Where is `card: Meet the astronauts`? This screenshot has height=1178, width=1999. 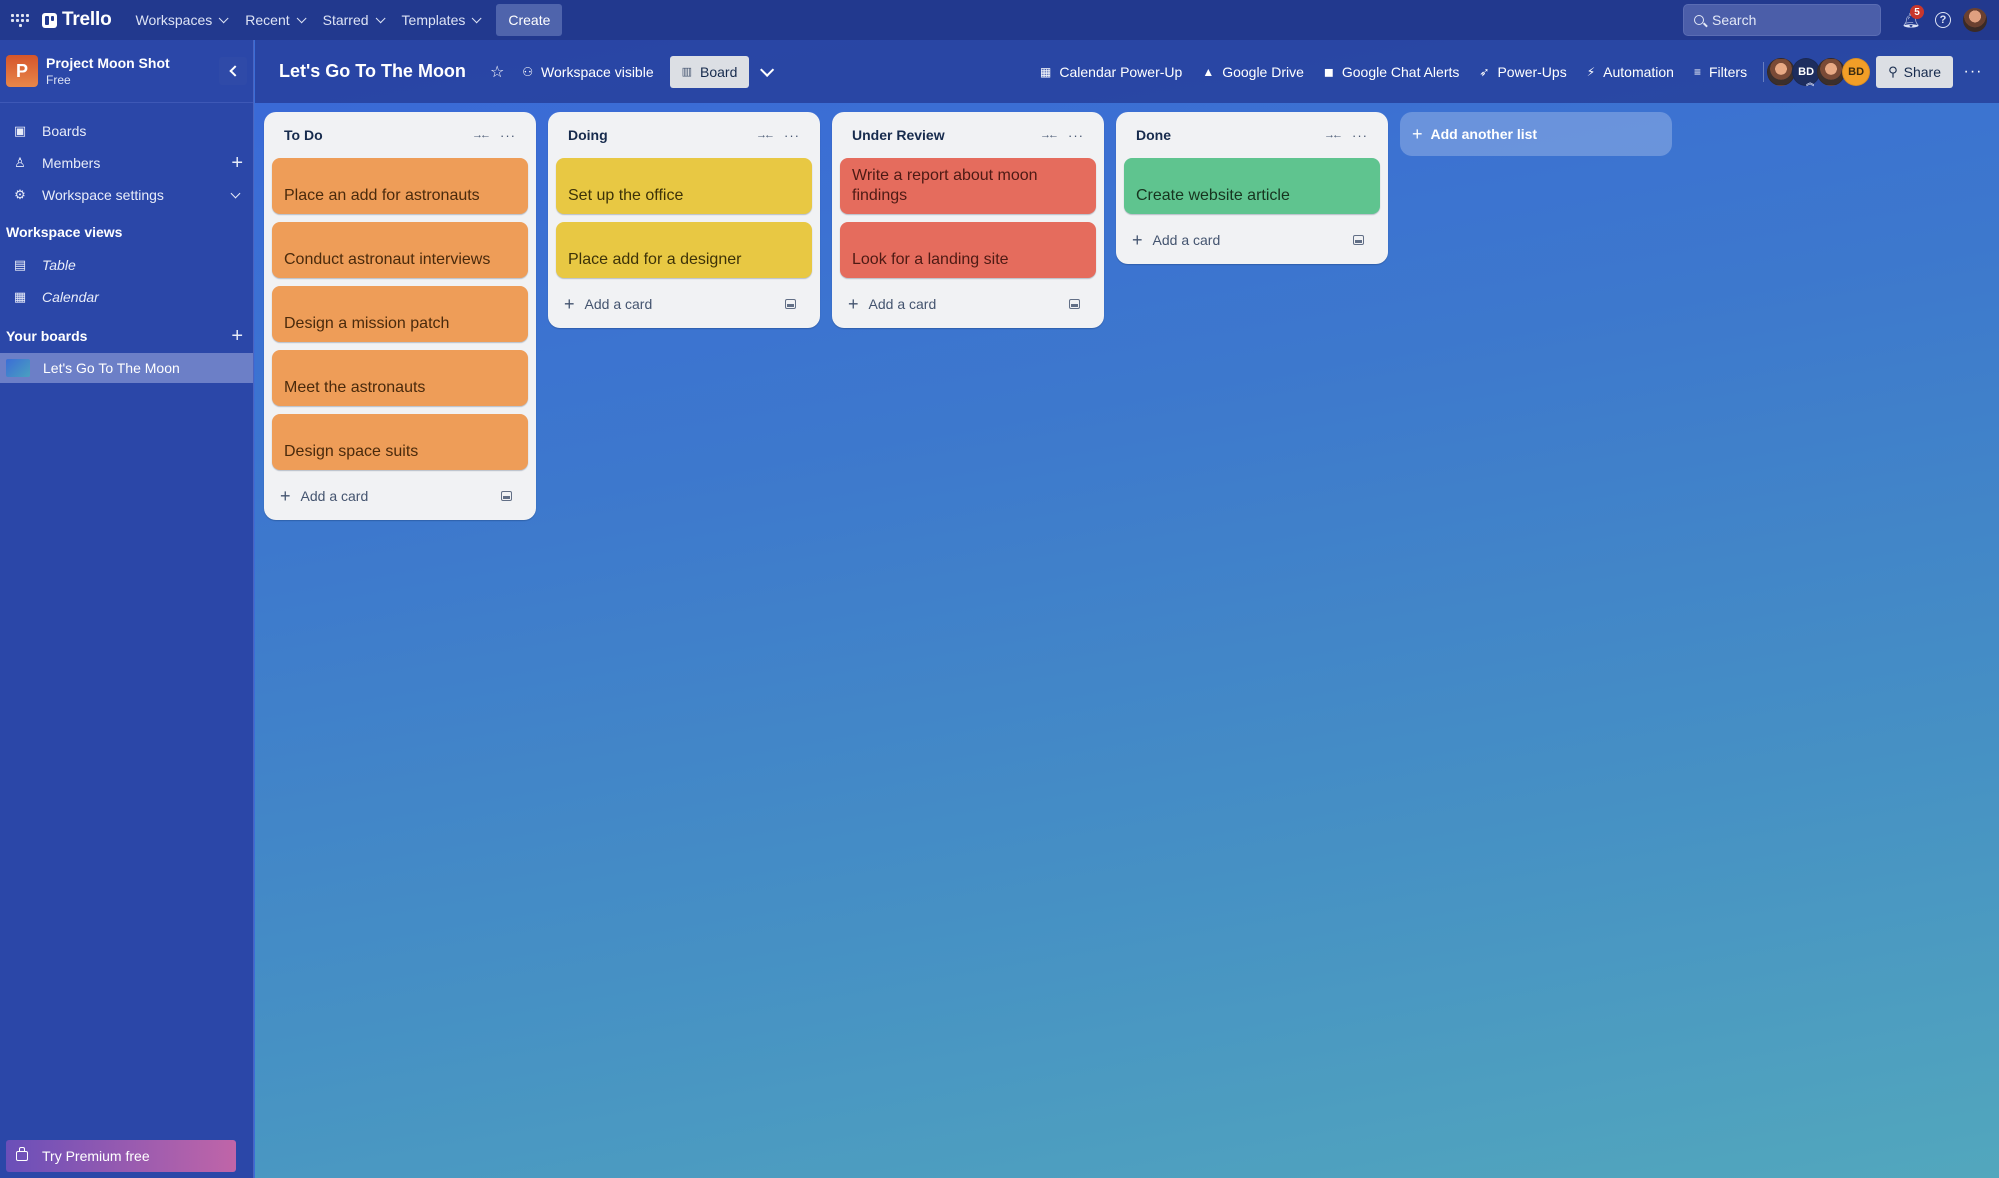
card: Meet the astronauts is located at coordinates (400, 378).